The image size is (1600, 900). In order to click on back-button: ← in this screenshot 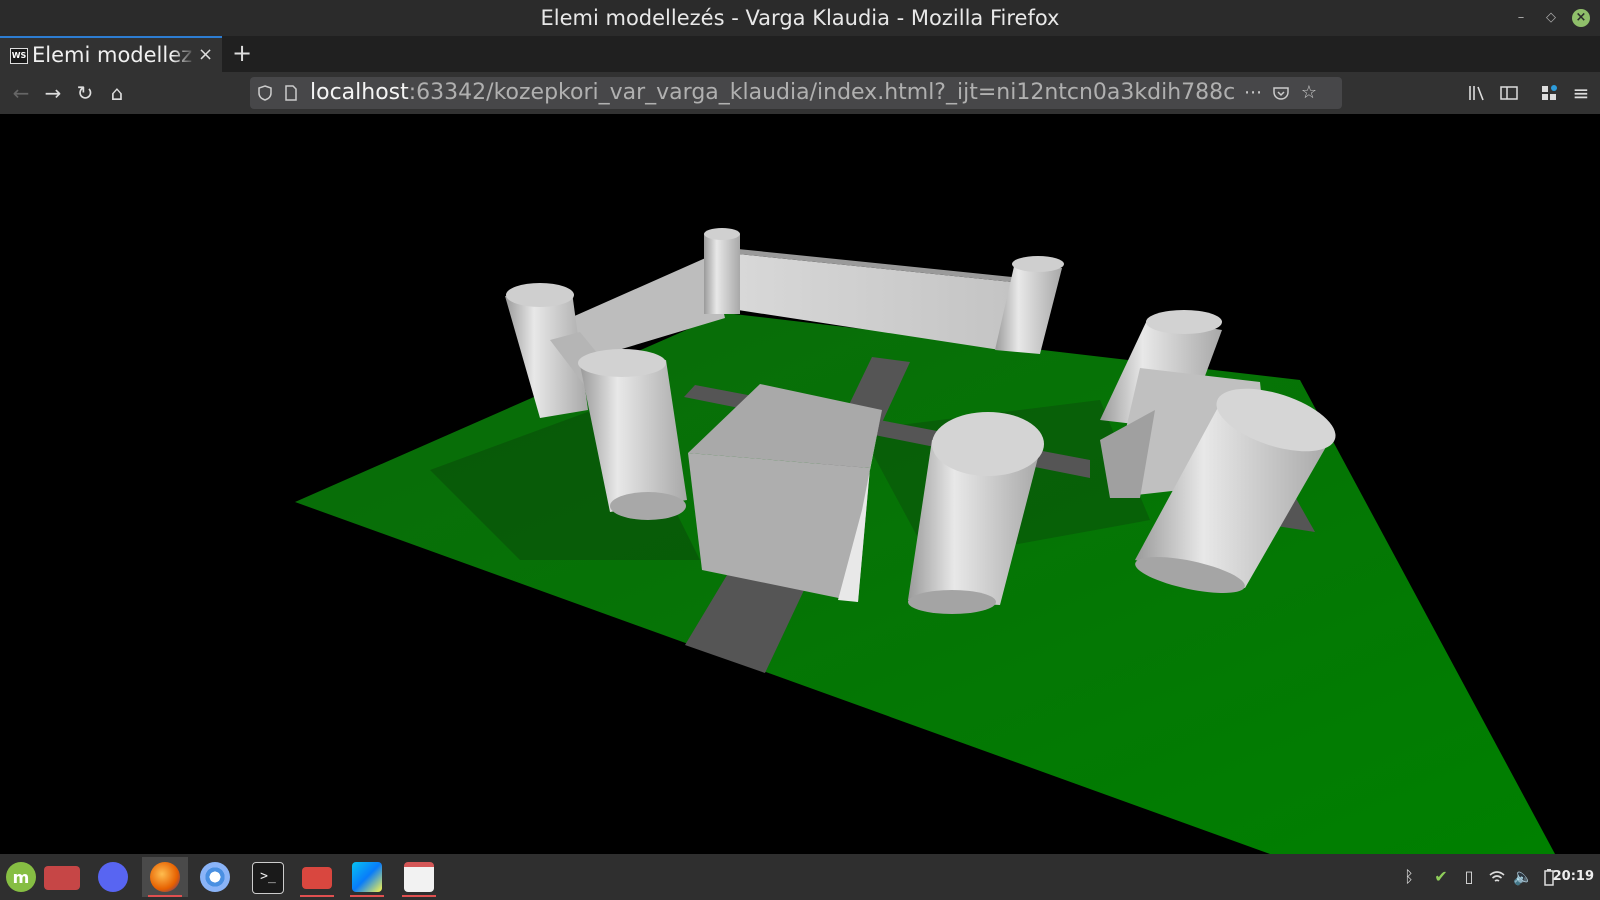, I will do `click(21, 93)`.